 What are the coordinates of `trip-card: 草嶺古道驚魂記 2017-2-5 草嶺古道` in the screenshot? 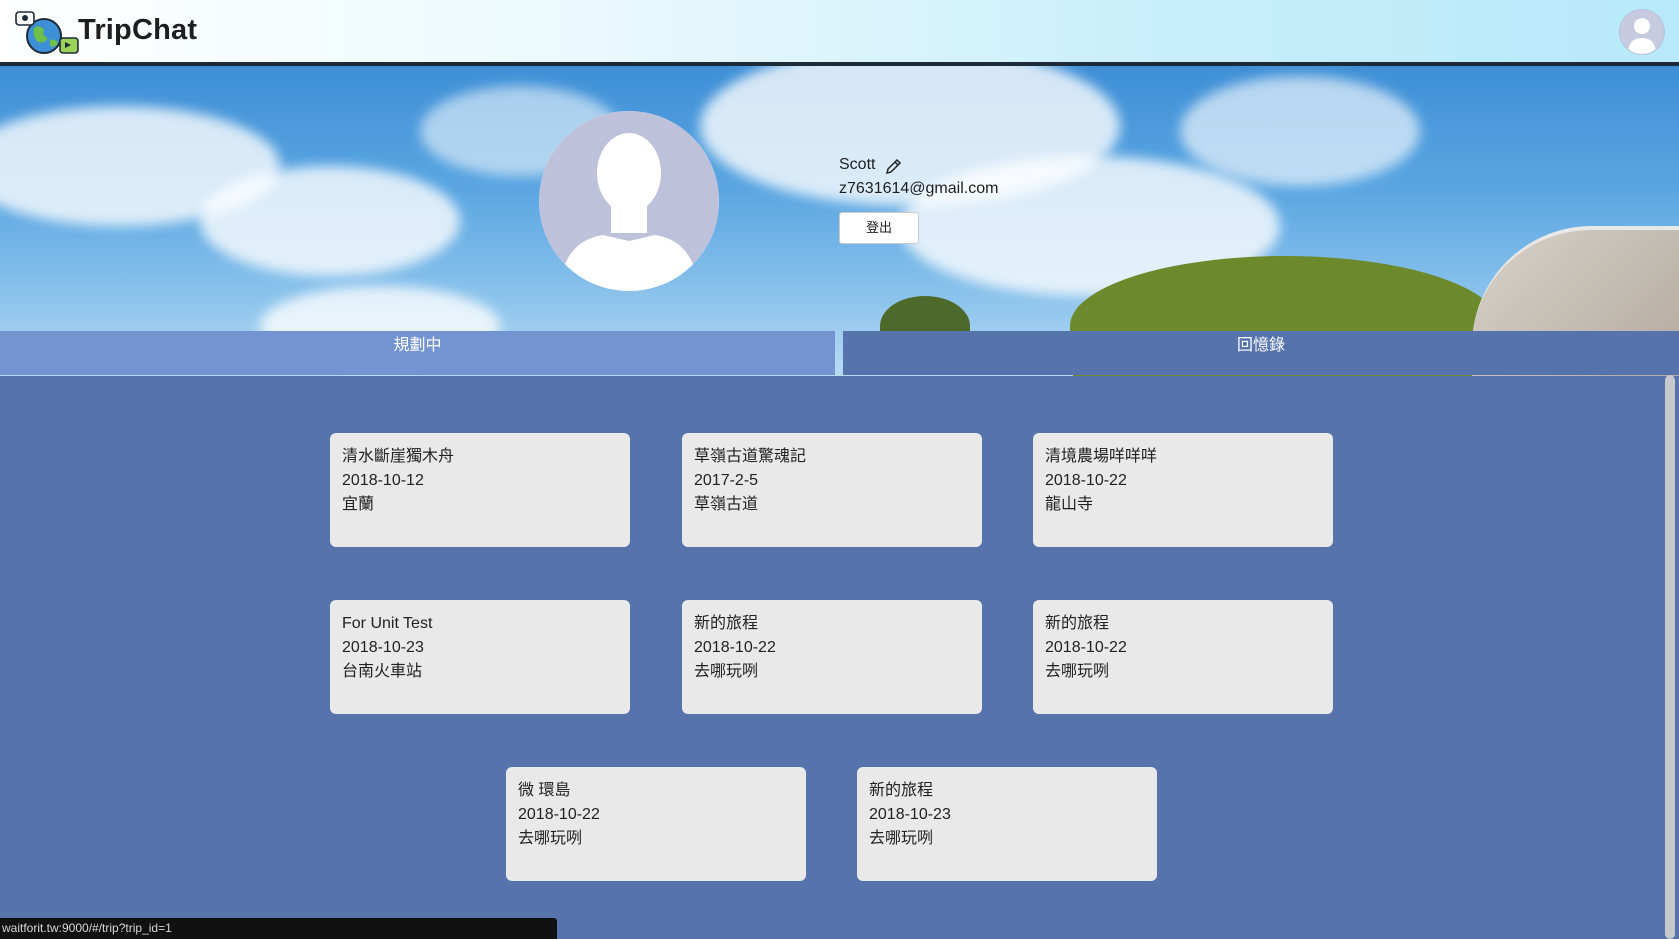 It's located at (832, 490).